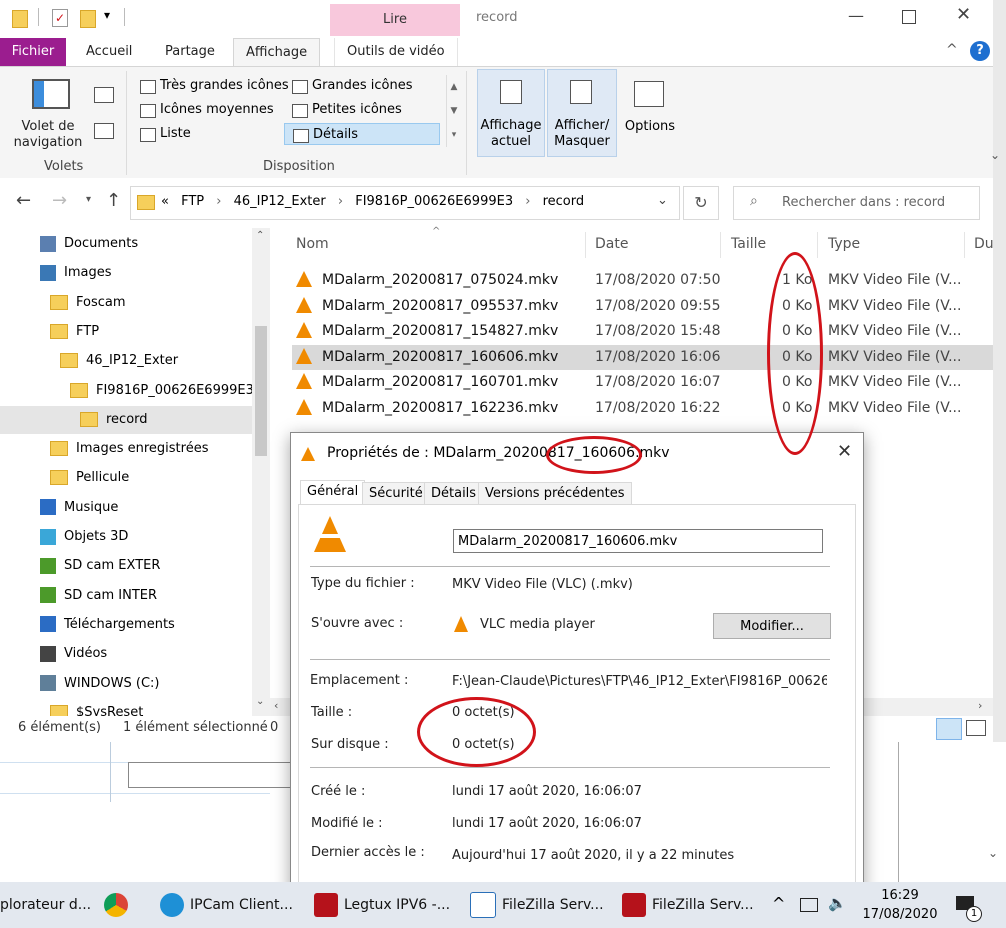 Image resolution: width=1006 pixels, height=928 pixels. Describe the element at coordinates (611, 244) in the screenshot. I see `column-header-date: Date` at that location.